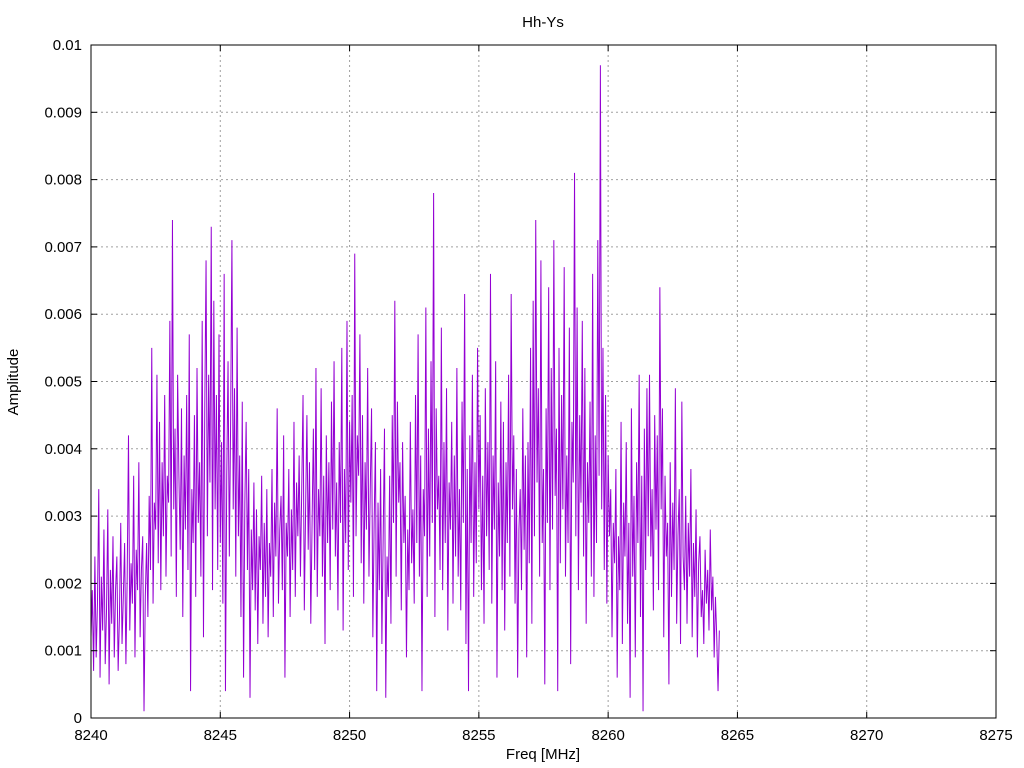 Image resolution: width=1024 pixels, height=768 pixels. Describe the element at coordinates (63, 583) in the screenshot. I see `y-tick-label: 0.002` at that location.